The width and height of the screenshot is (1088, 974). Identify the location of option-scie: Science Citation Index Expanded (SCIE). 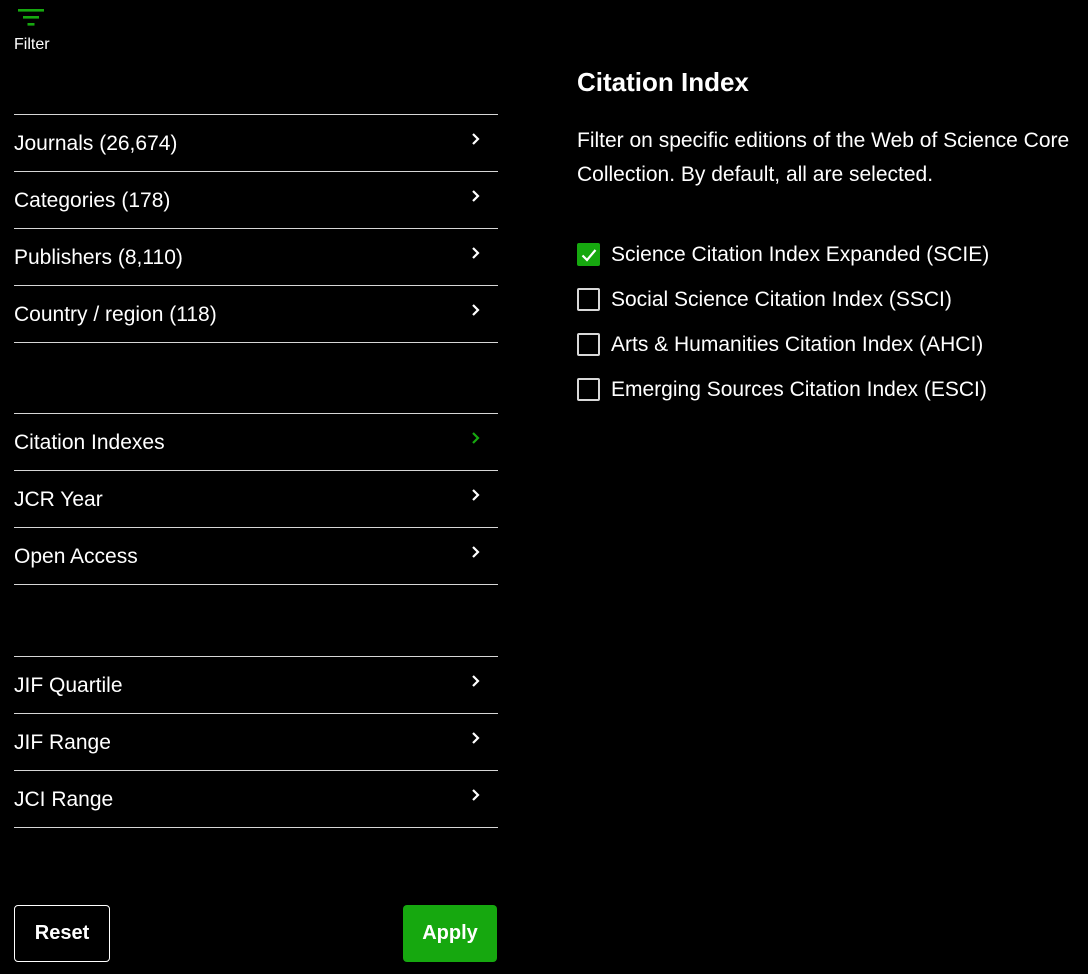
(832, 254).